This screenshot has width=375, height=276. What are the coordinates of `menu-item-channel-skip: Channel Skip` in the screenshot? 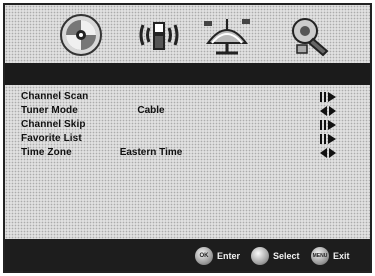 It's located at (191, 126).